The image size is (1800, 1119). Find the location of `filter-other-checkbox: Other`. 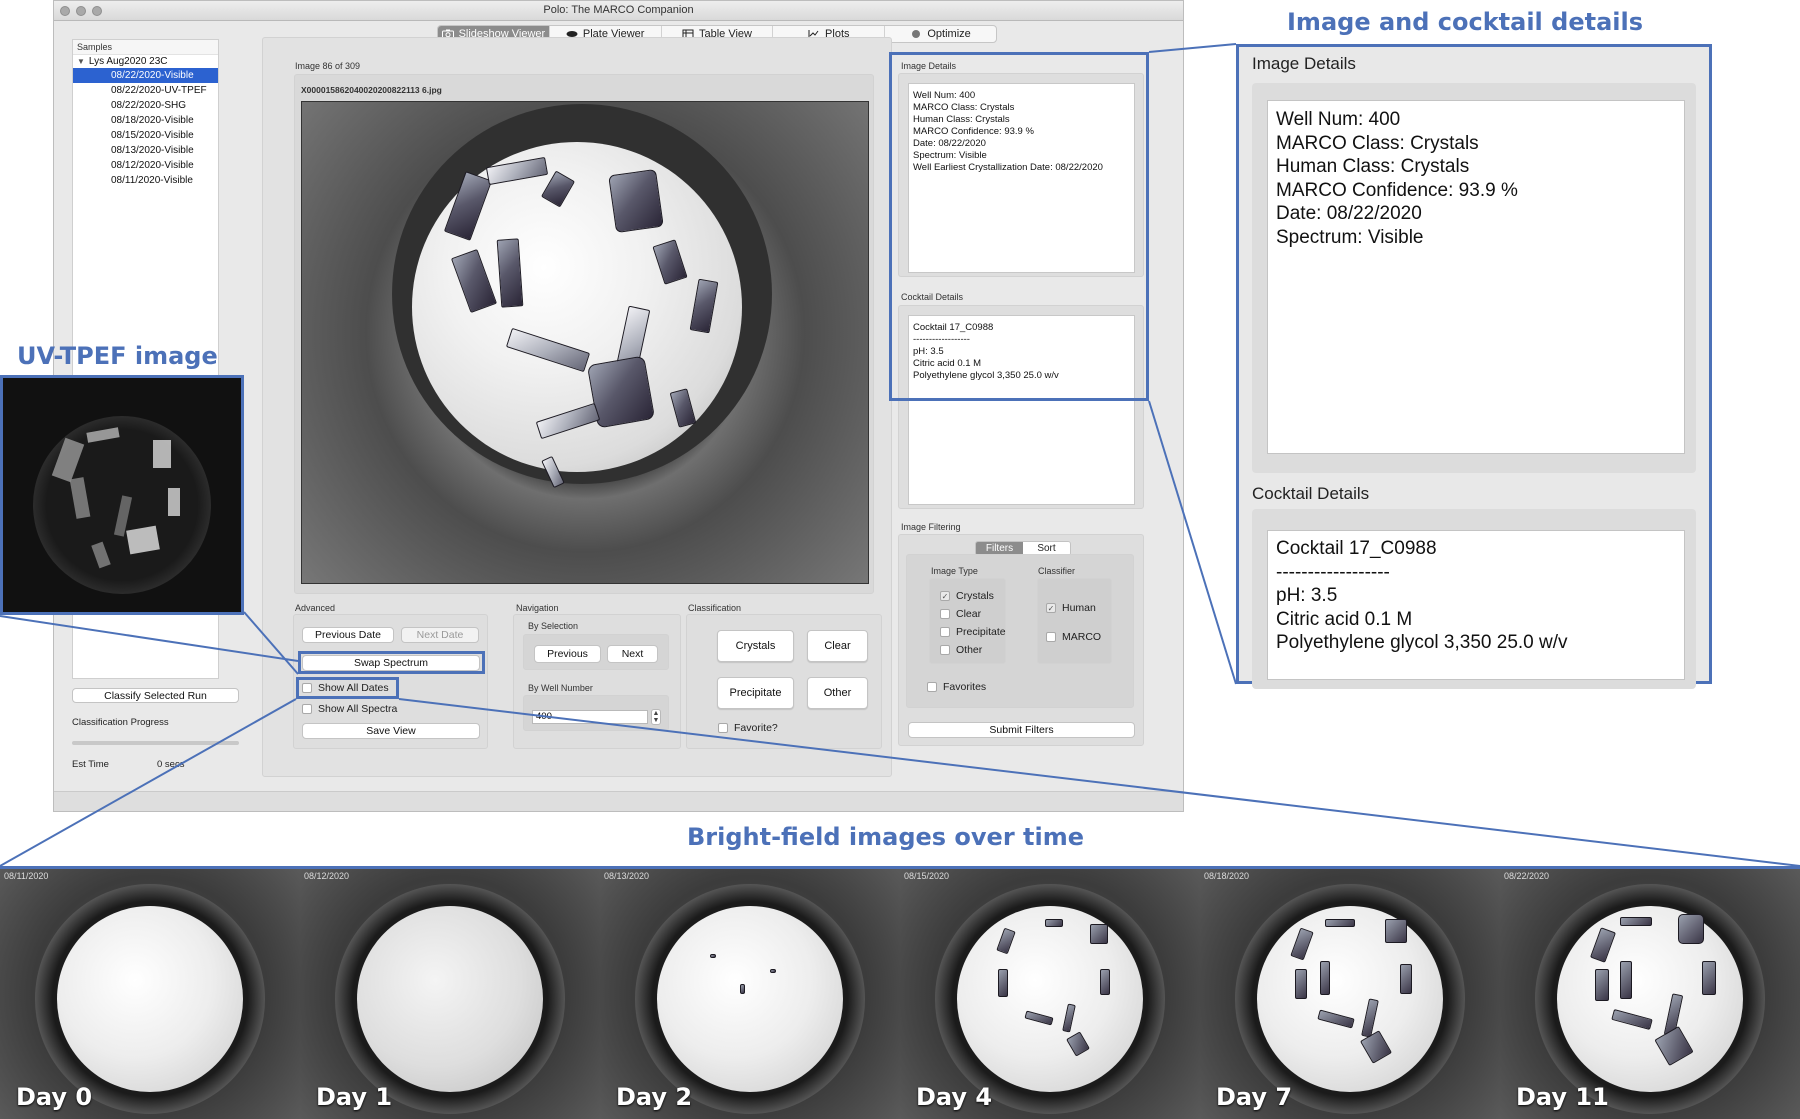

filter-other-checkbox: Other is located at coordinates (961, 650).